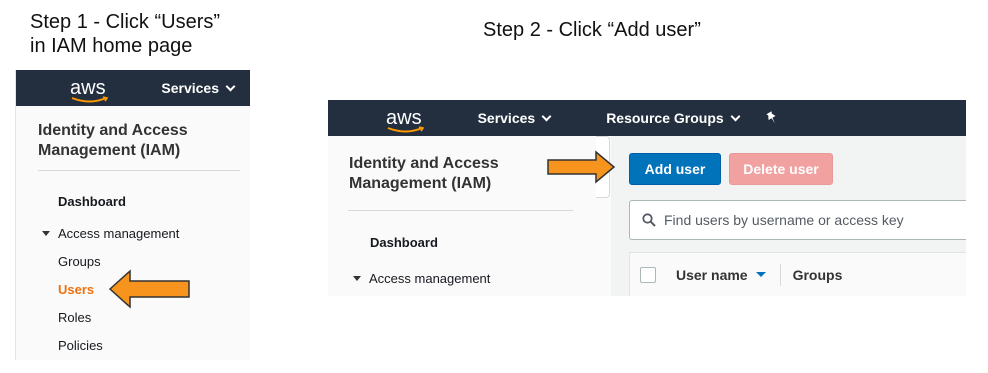 The image size is (988, 373). I want to click on nav-policies: Policies, so click(80, 345).